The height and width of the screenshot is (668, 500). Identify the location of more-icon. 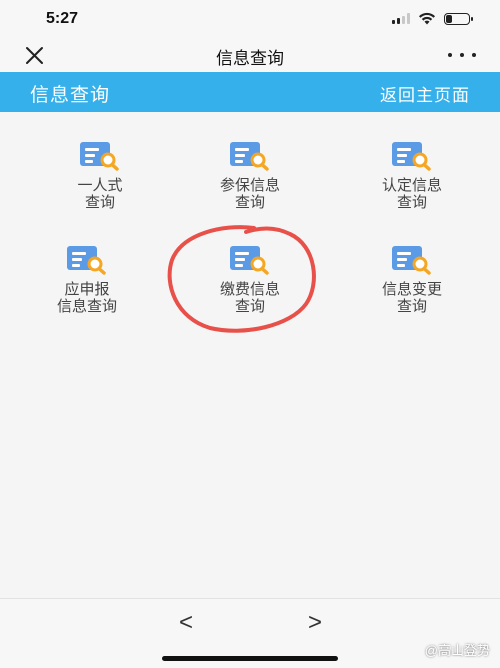
(462, 55).